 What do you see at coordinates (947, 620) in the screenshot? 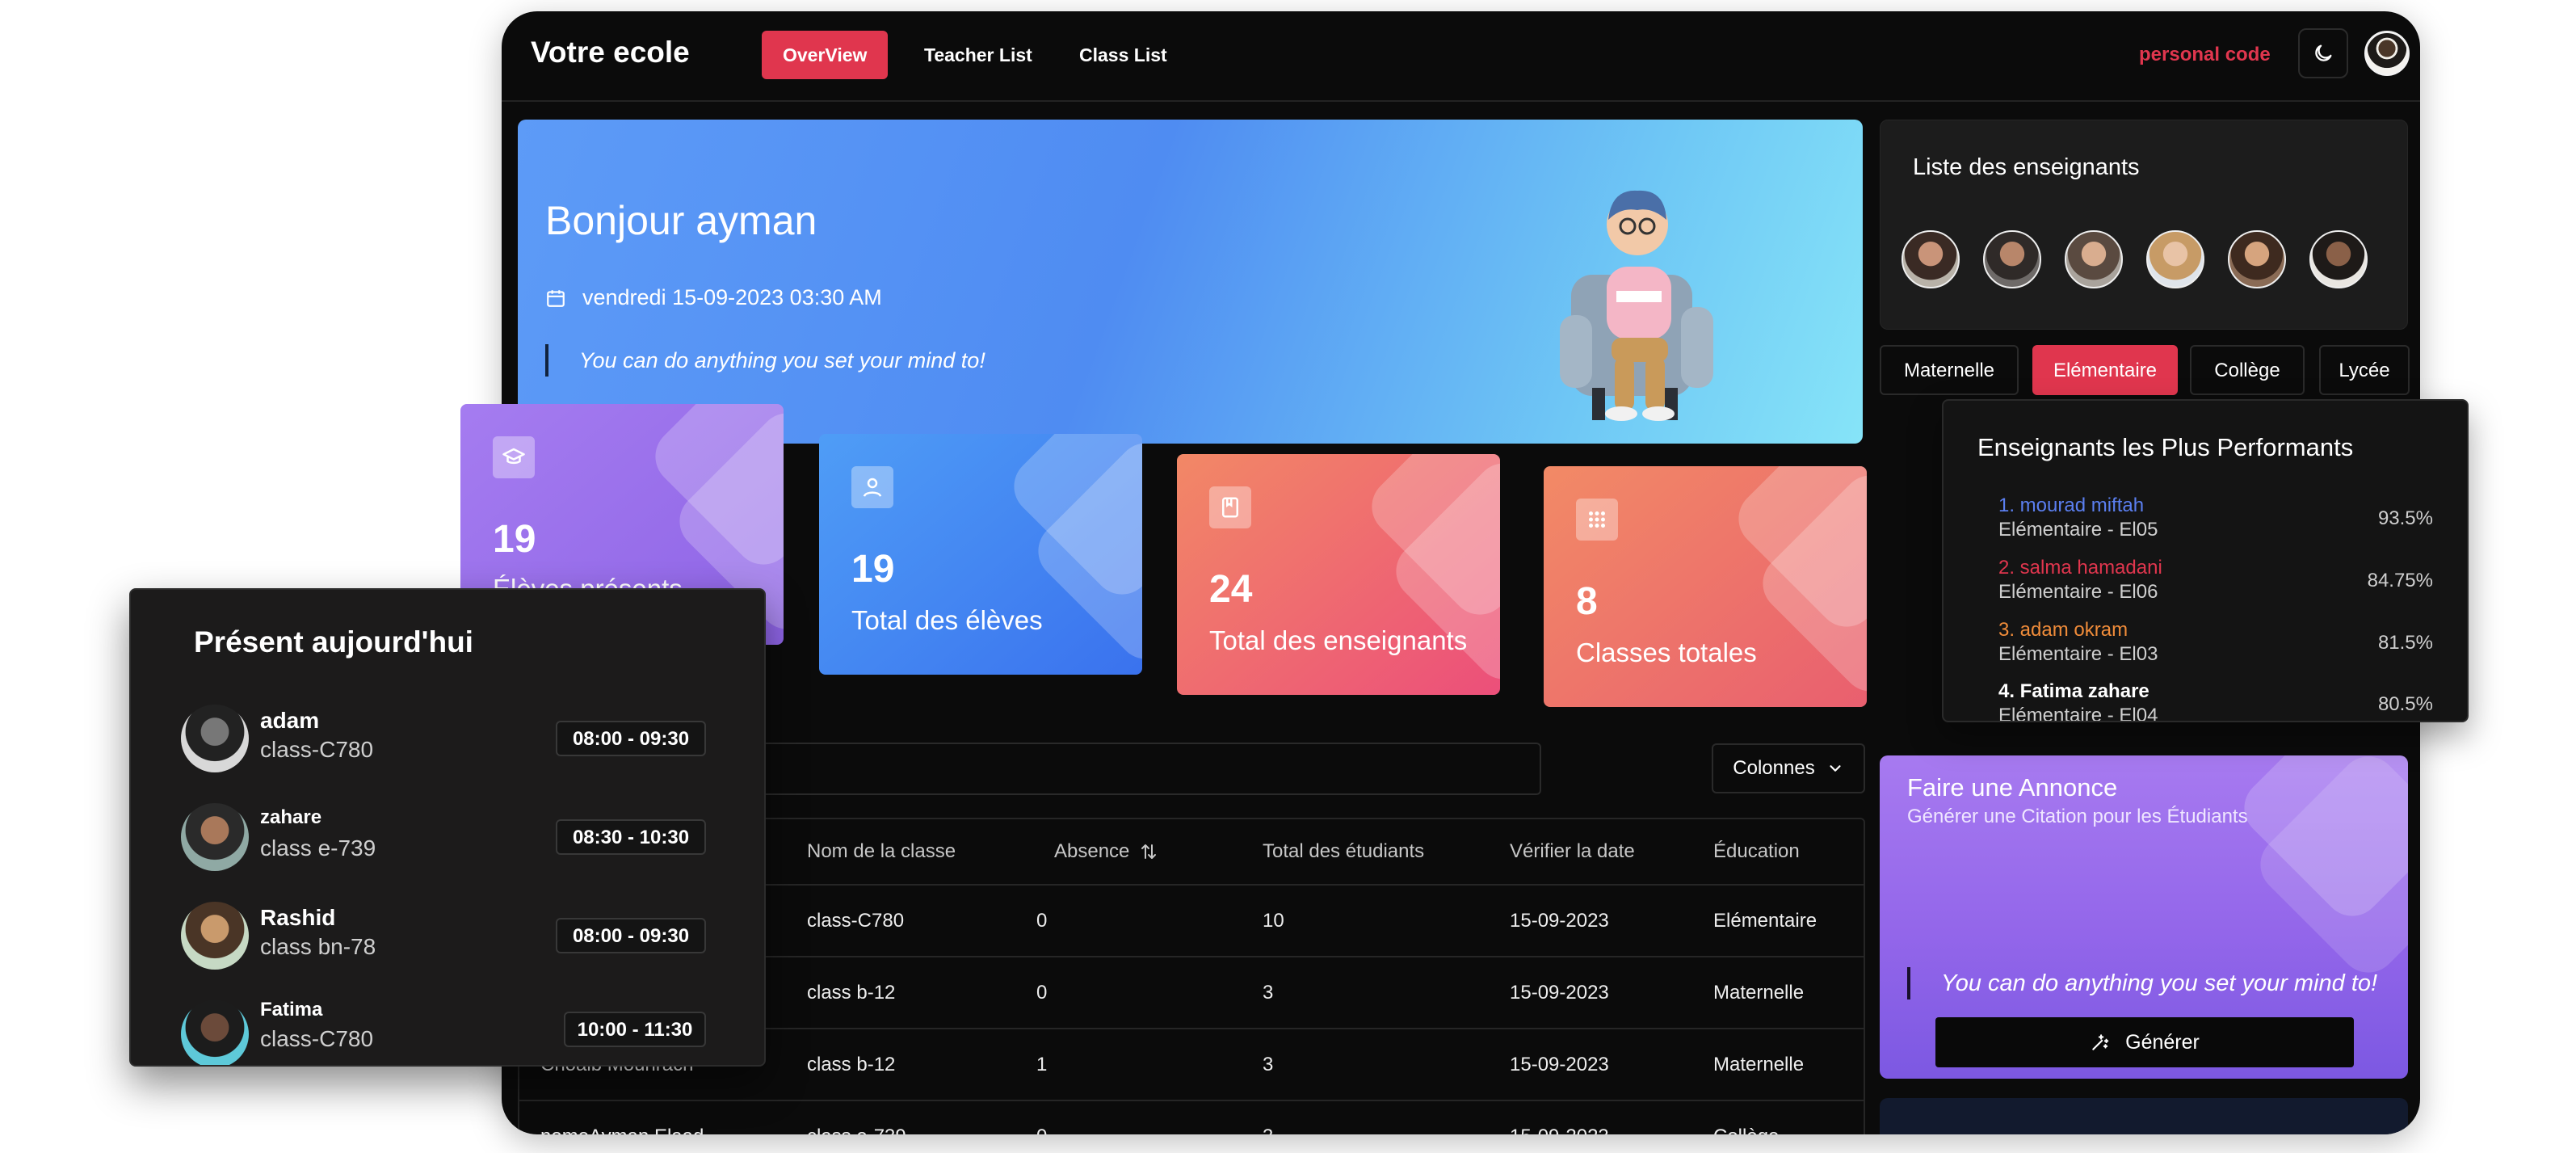
I see `stat-label: Total des élèves` at bounding box center [947, 620].